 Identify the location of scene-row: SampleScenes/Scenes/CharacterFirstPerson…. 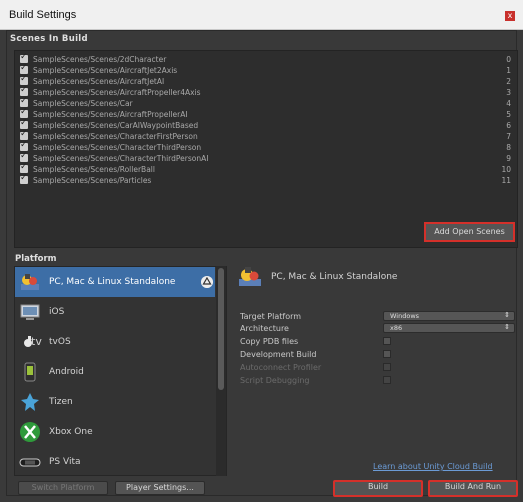
(266, 135).